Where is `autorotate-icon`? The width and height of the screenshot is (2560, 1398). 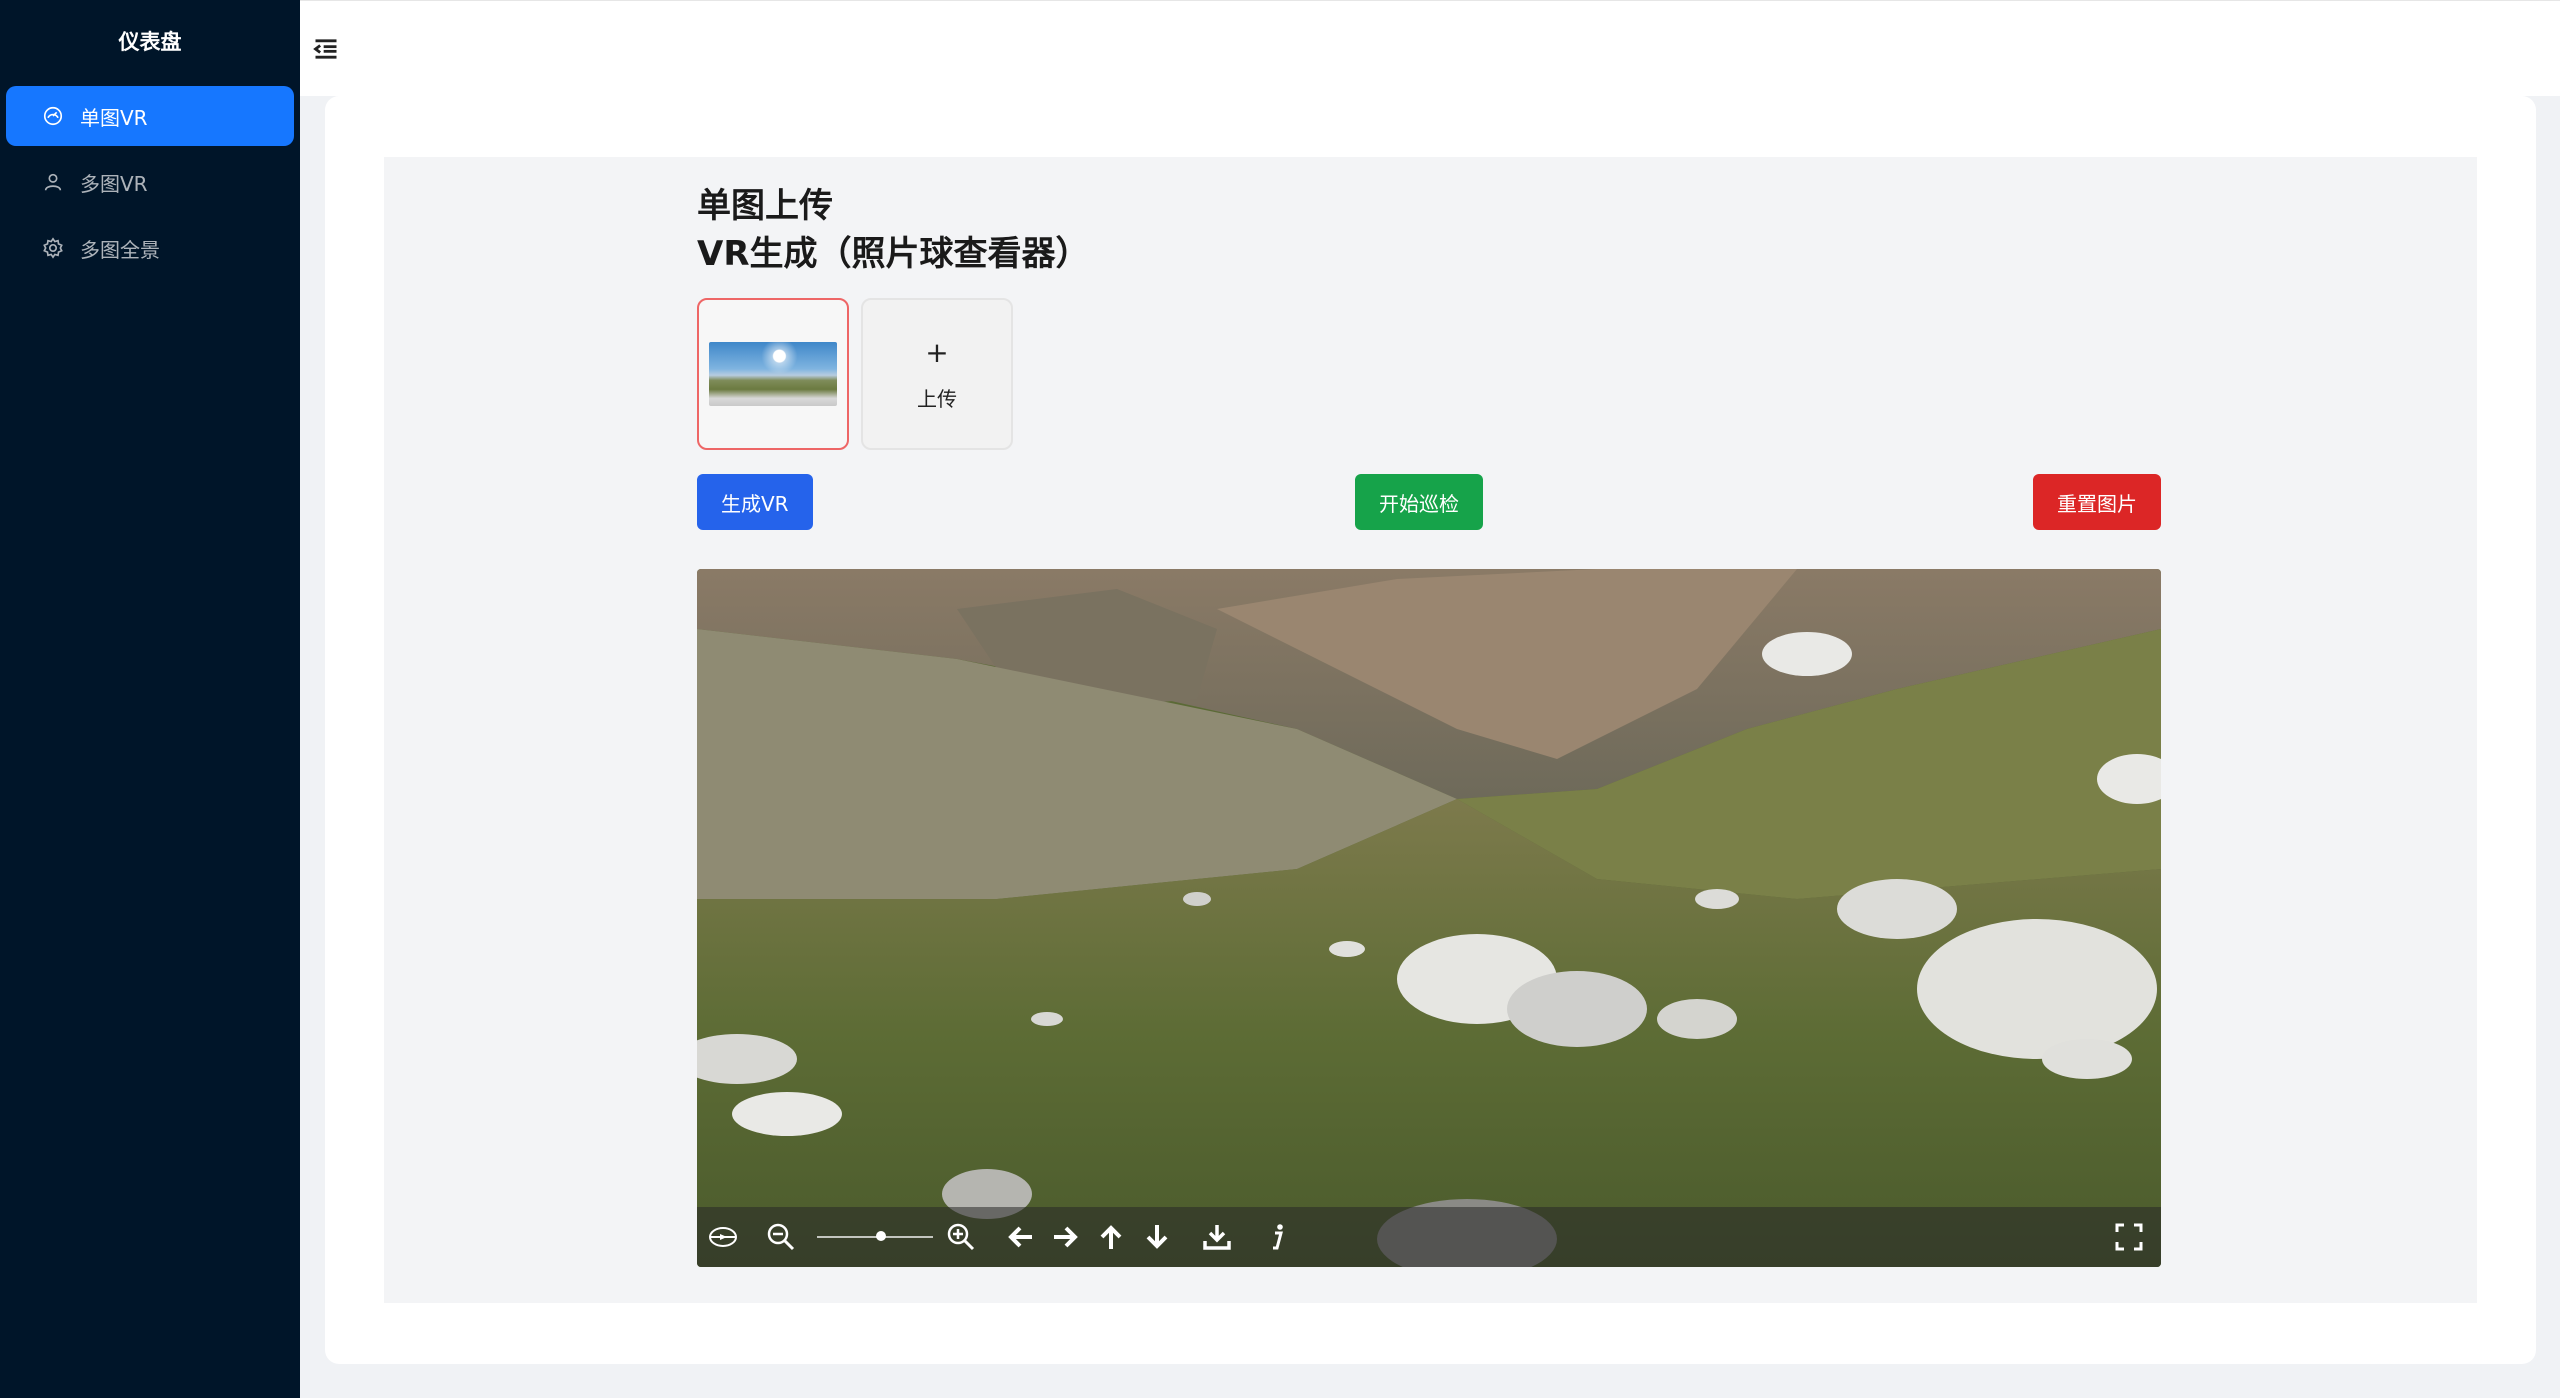 autorotate-icon is located at coordinates (723, 1237).